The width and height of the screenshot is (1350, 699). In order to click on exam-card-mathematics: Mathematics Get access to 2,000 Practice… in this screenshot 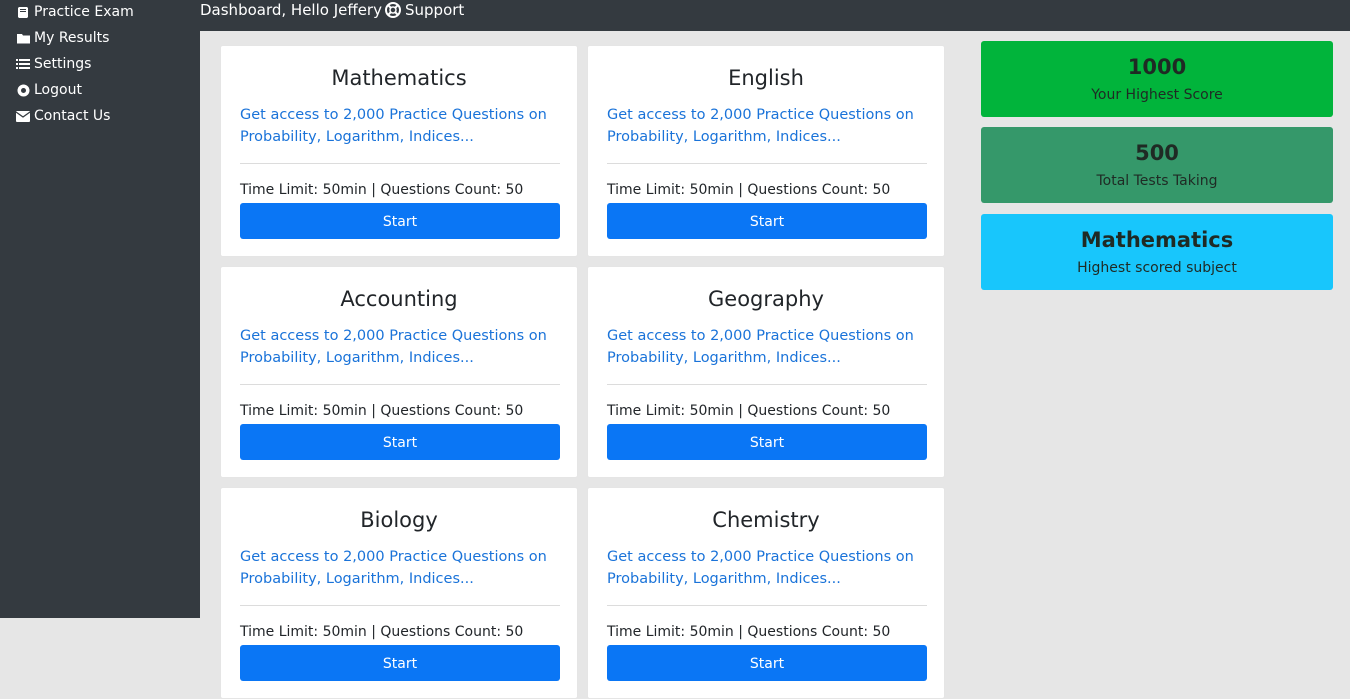, I will do `click(399, 151)`.